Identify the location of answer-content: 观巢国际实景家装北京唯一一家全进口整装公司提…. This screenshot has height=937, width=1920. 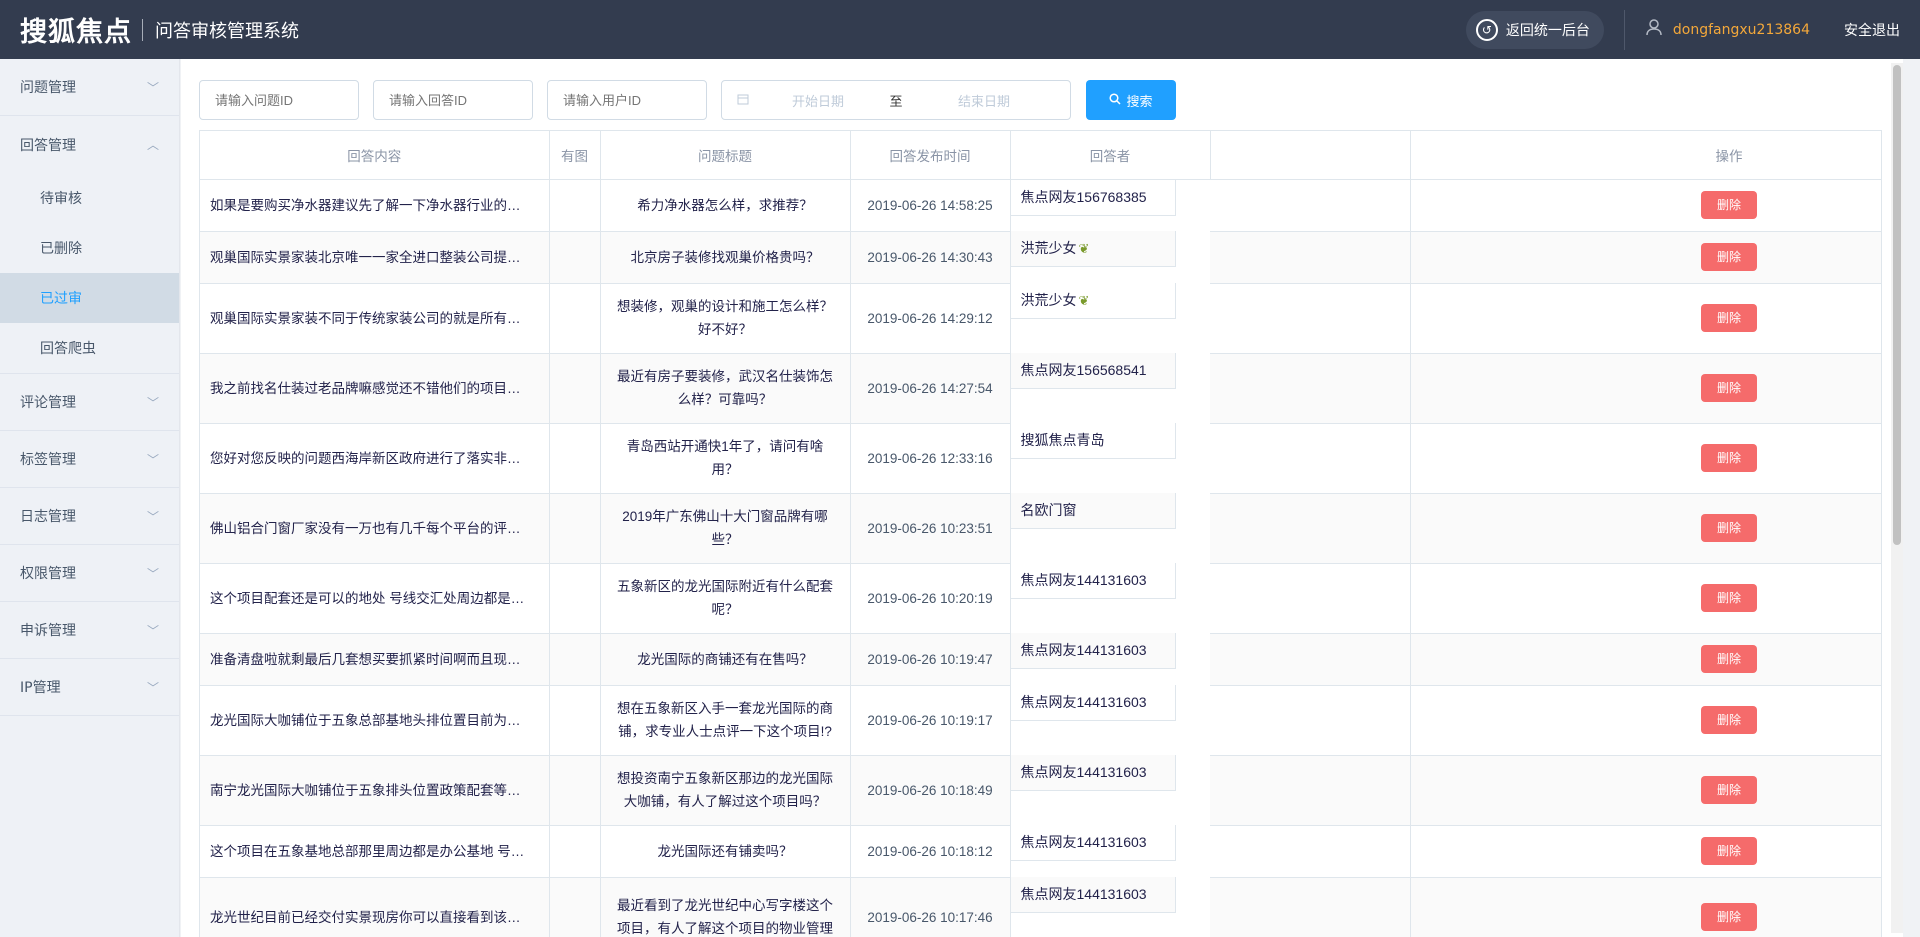
(375, 257).